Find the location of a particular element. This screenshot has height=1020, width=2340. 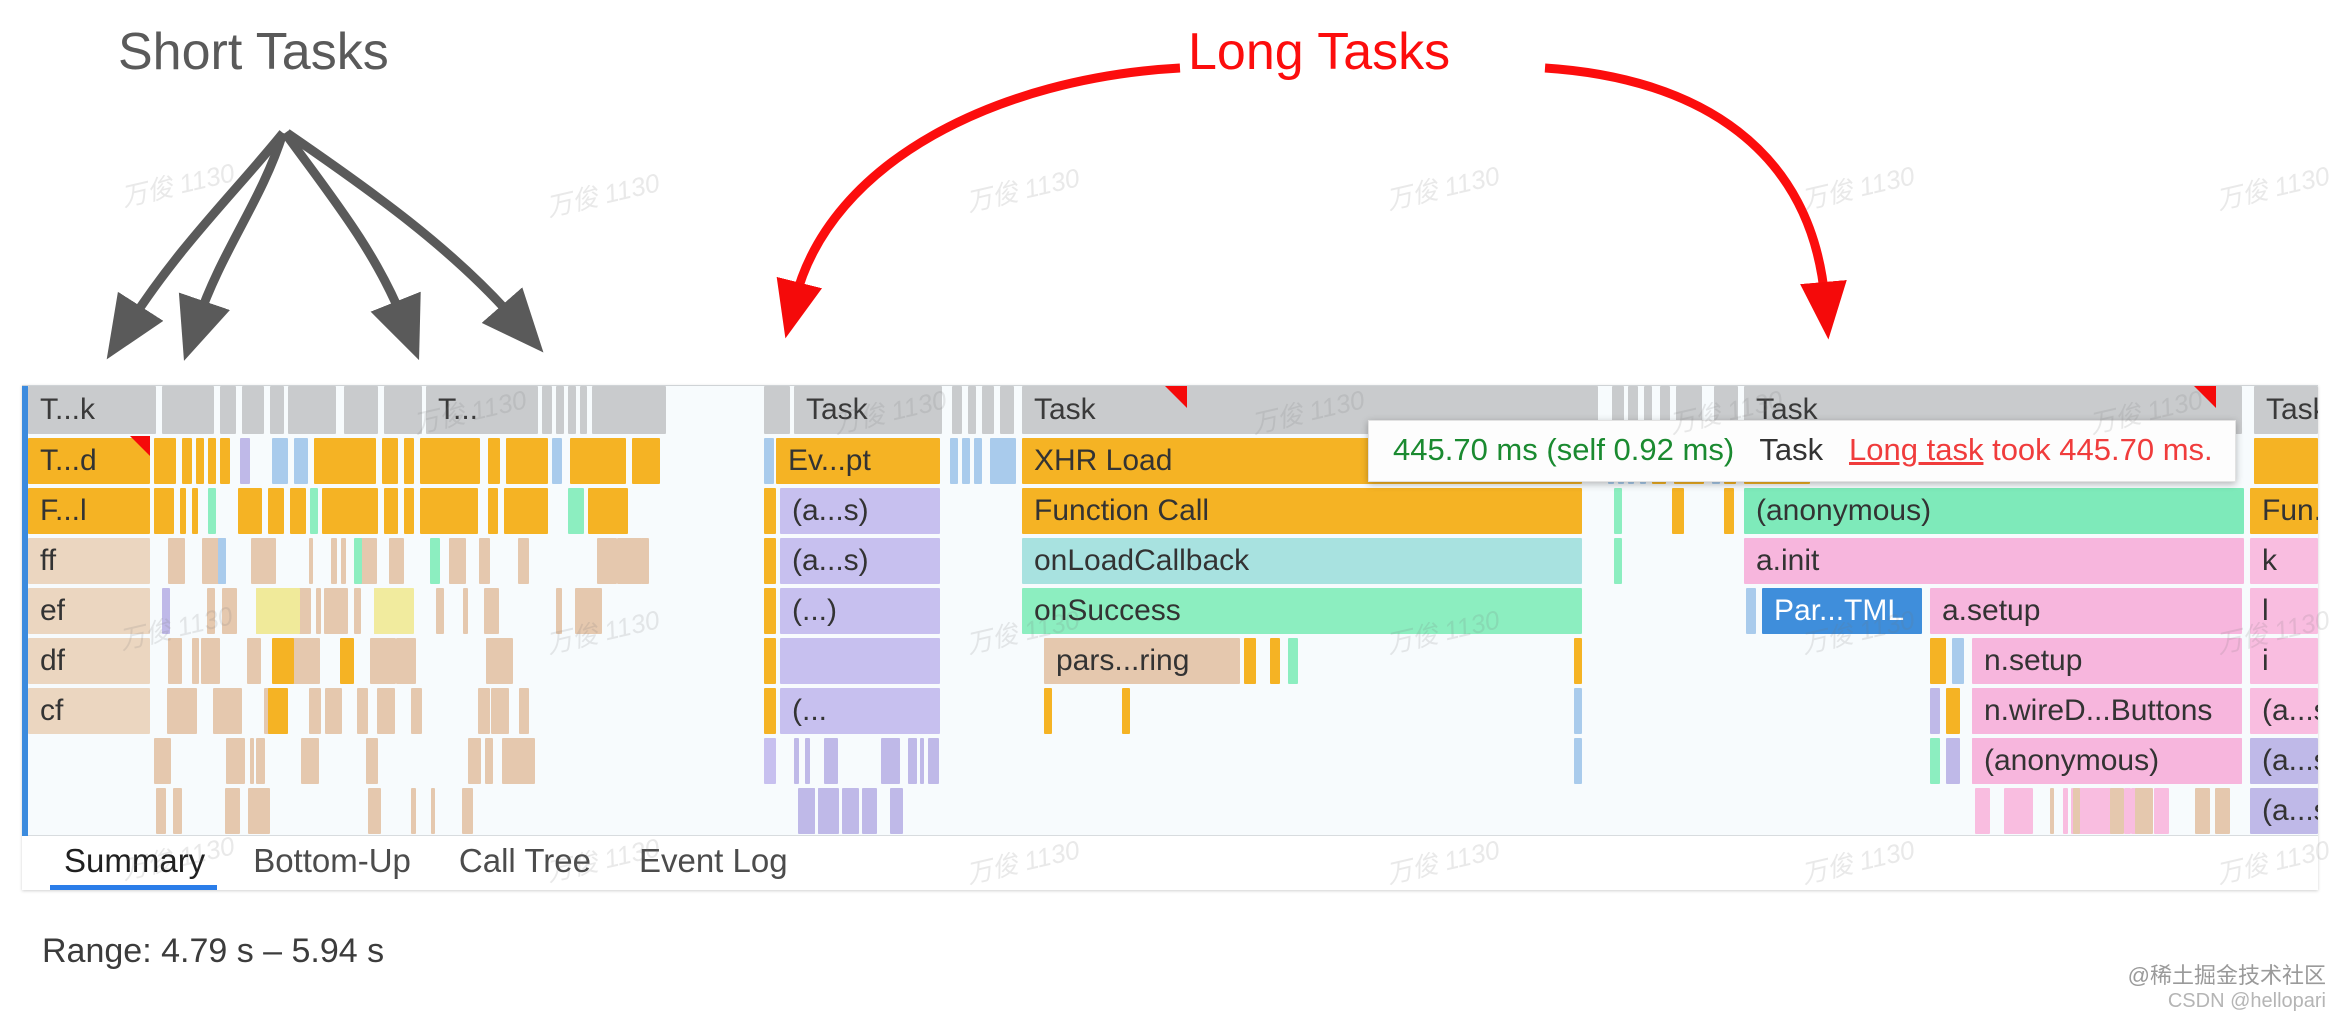

flame-bar-labeled: ef is located at coordinates (89, 611).